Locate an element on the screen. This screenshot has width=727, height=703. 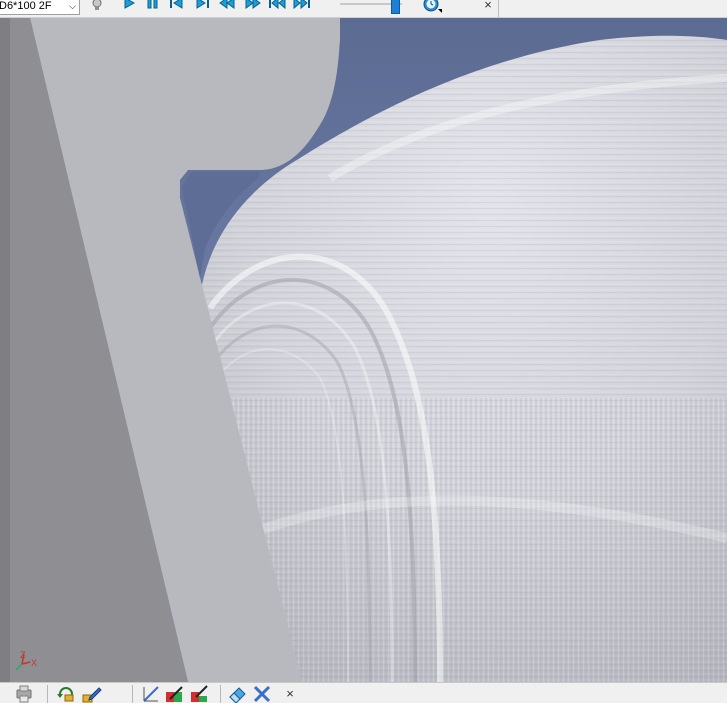
eraser-icon is located at coordinates (238, 694).